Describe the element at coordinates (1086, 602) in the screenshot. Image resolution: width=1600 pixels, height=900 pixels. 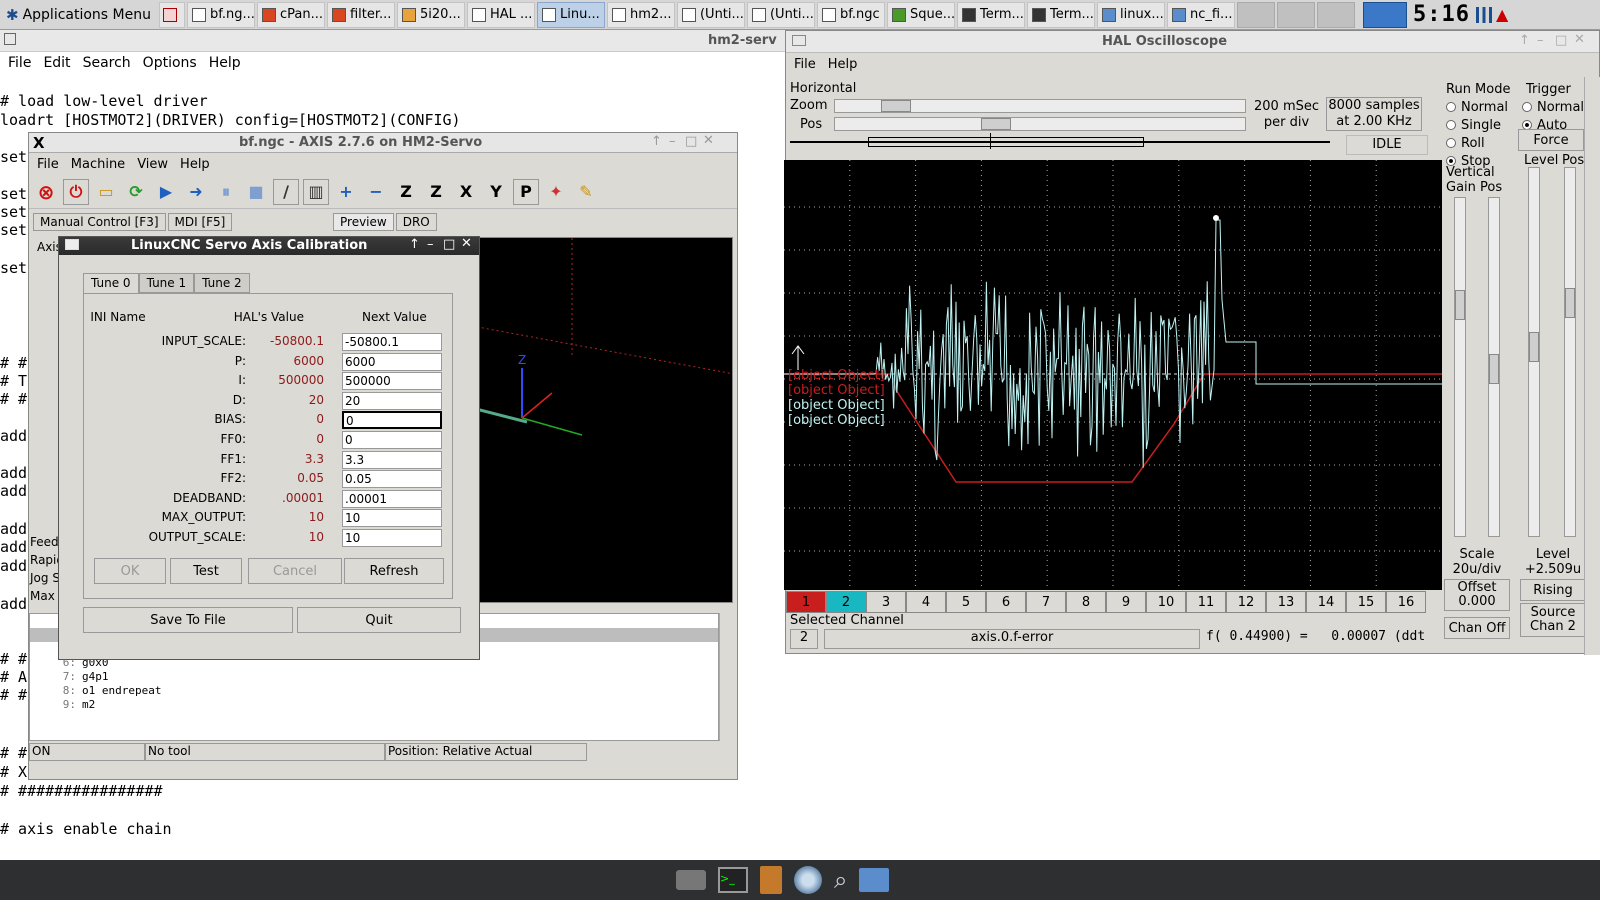
I see `channel-8-button: 8` at that location.